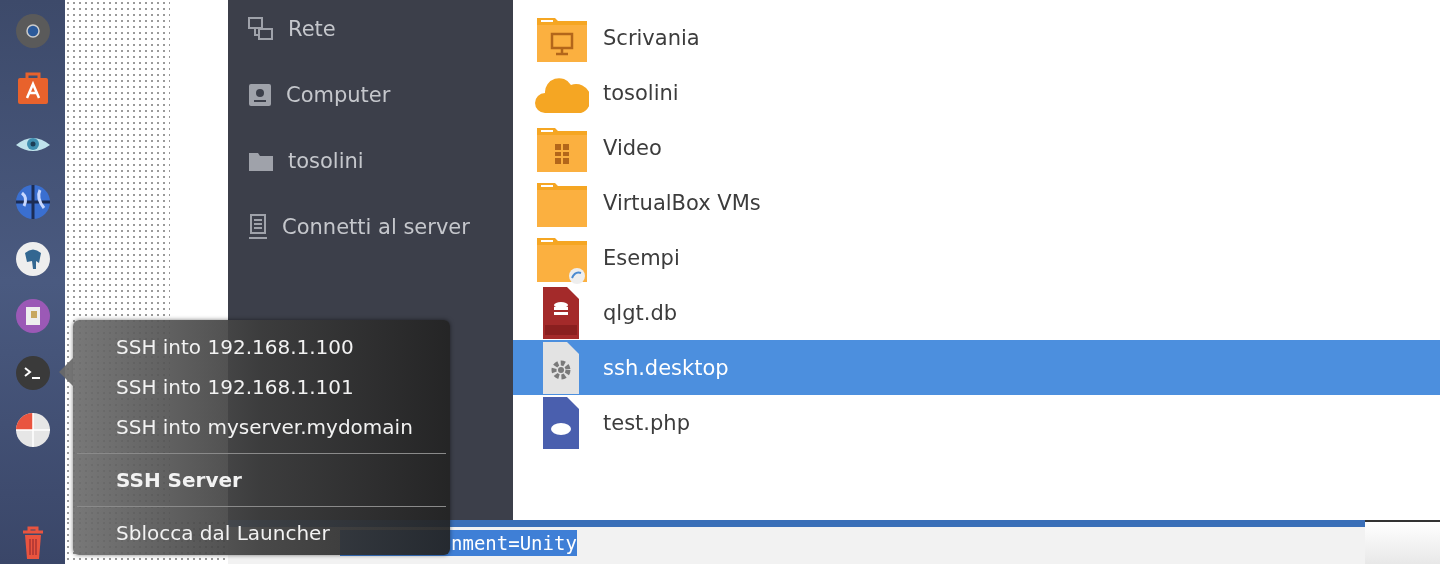 Image resolution: width=1440 pixels, height=564 pixels. Describe the element at coordinates (976, 37) in the screenshot. I see `file-row: Scrivania` at that location.